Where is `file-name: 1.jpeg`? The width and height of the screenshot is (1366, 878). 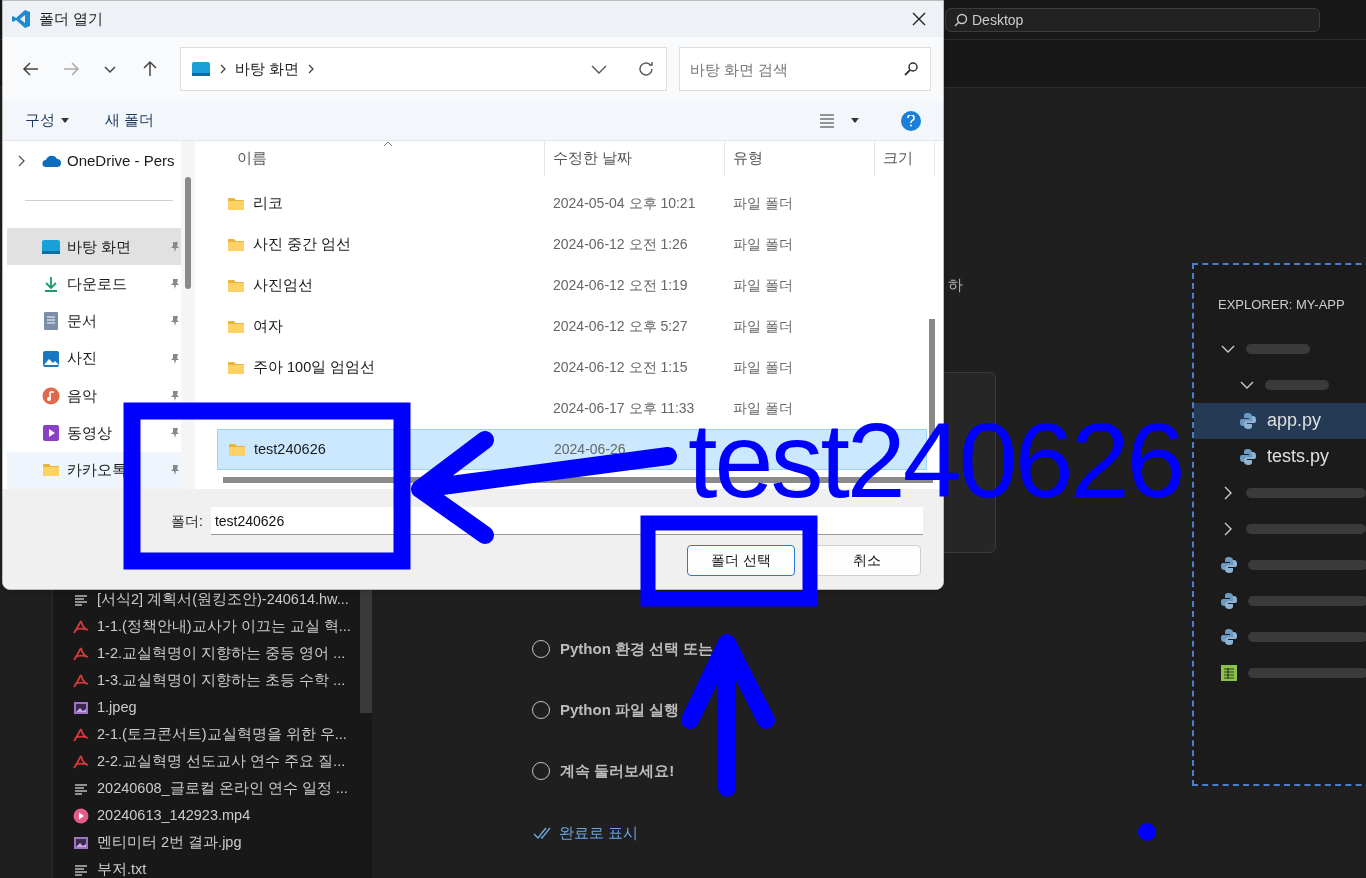
file-name: 1.jpeg is located at coordinates (117, 707).